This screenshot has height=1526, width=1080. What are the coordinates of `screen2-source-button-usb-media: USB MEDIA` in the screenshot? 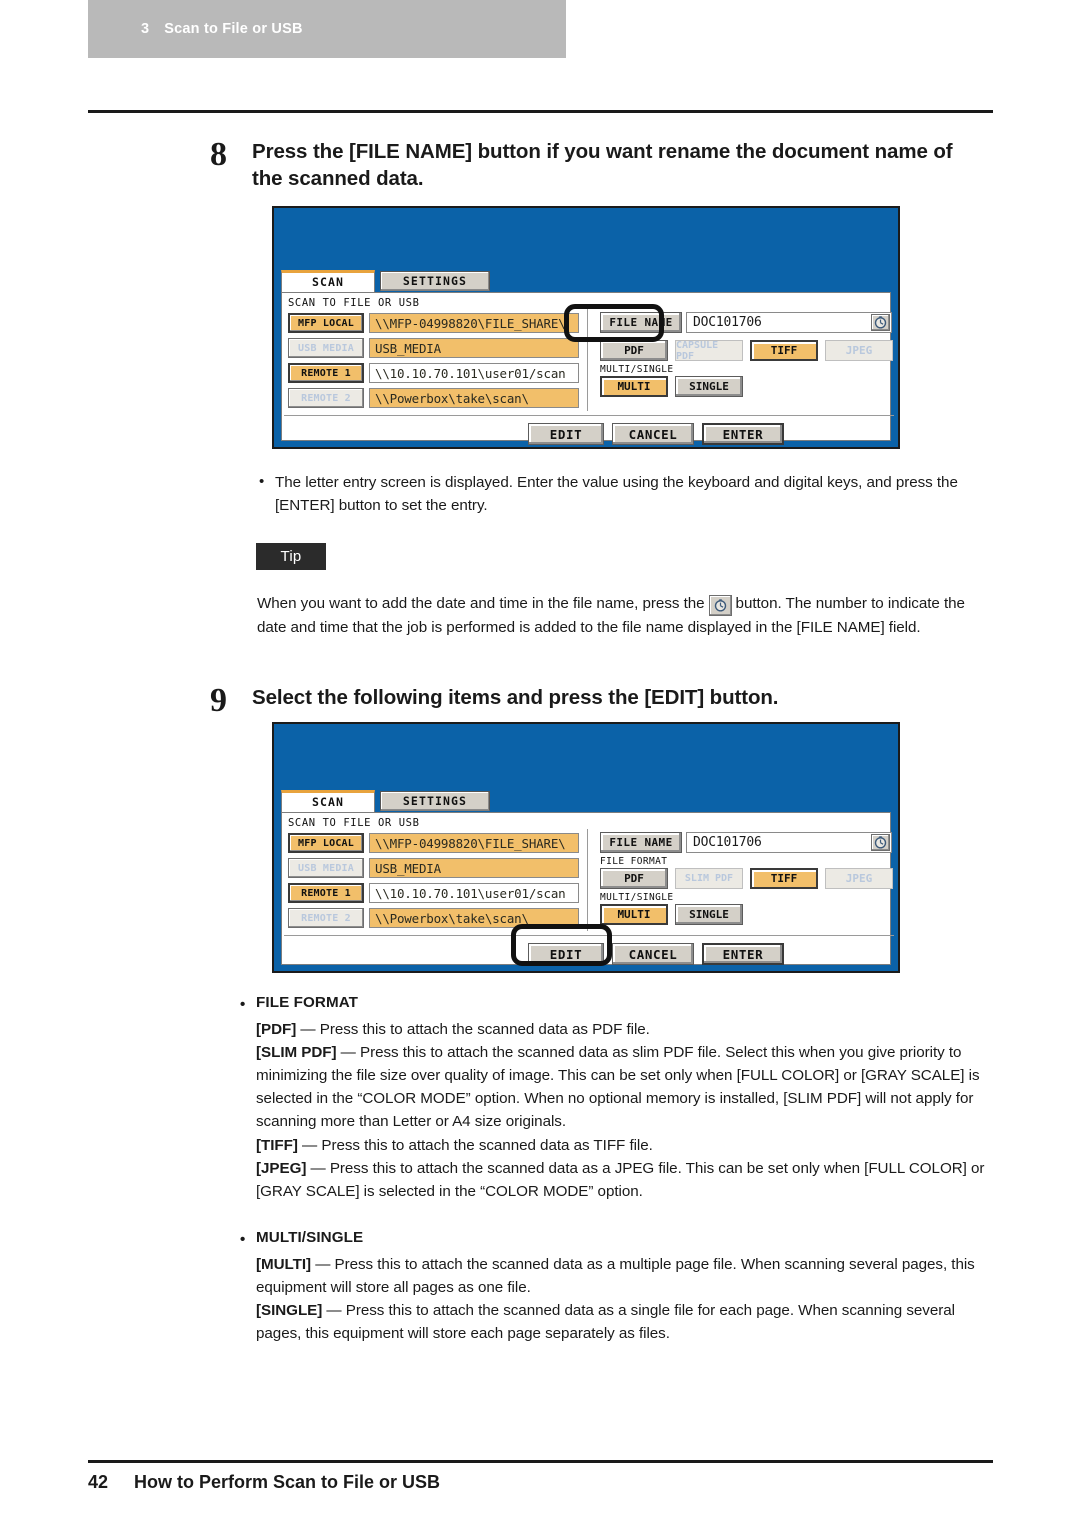 It's located at (326, 868).